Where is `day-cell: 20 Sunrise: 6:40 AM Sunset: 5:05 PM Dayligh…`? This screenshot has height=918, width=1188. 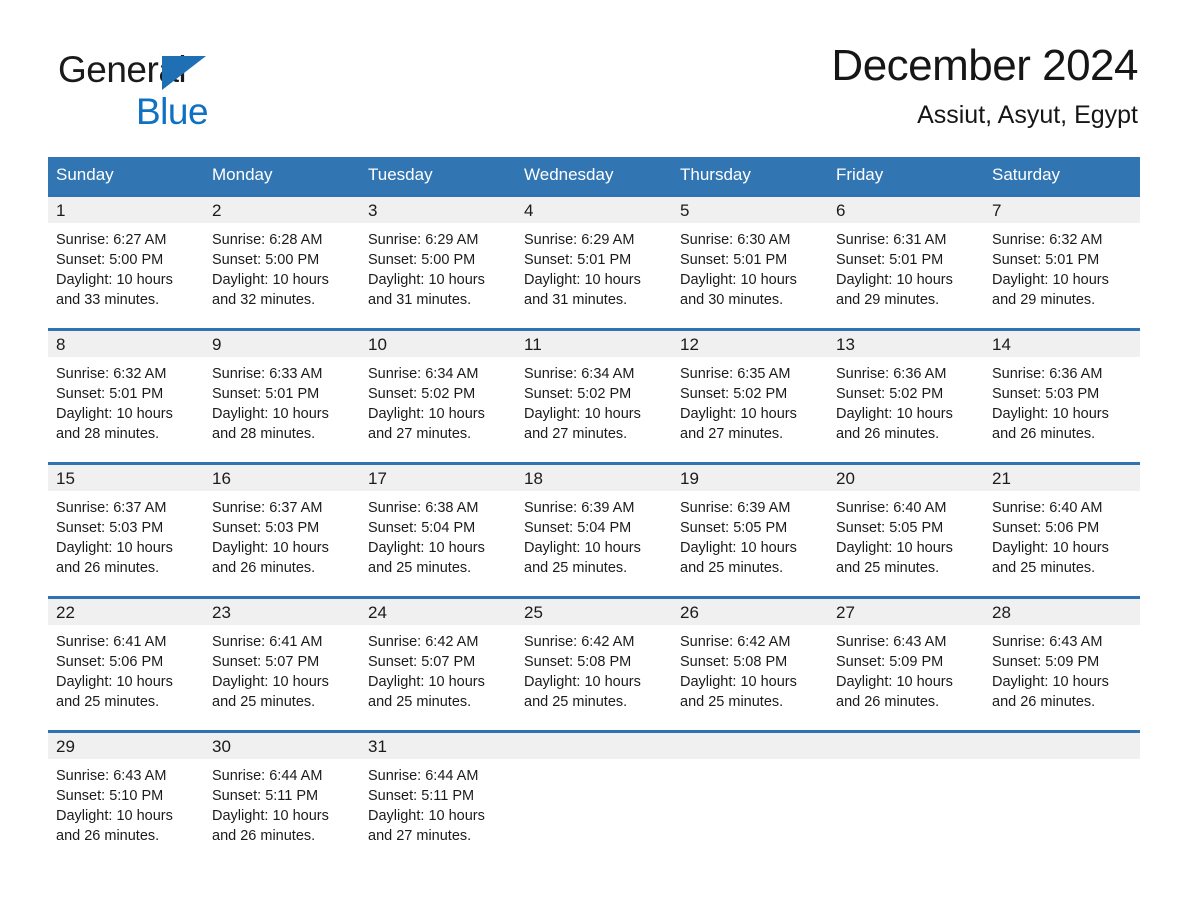
day-cell: 20 Sunrise: 6:40 AM Sunset: 5:05 PM Dayligh… is located at coordinates (906, 524).